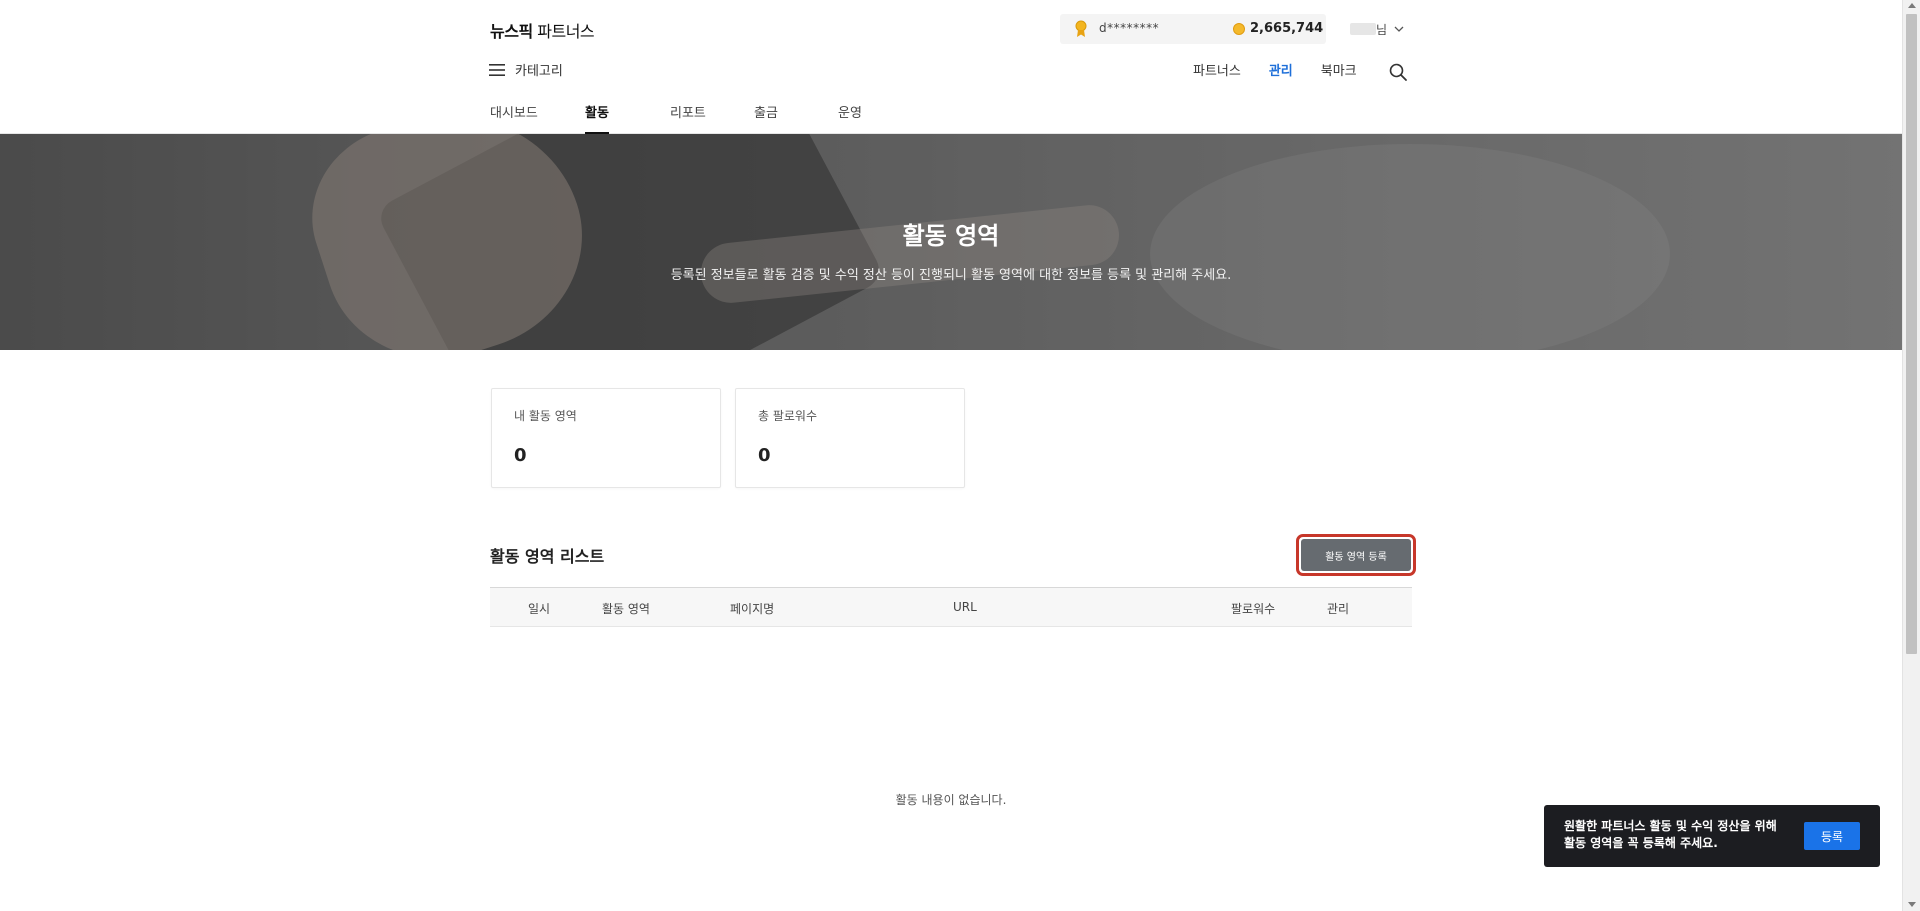 Image resolution: width=1920 pixels, height=911 pixels. Describe the element at coordinates (752, 609) in the screenshot. I see `column-header-page-name: 페이지명` at that location.